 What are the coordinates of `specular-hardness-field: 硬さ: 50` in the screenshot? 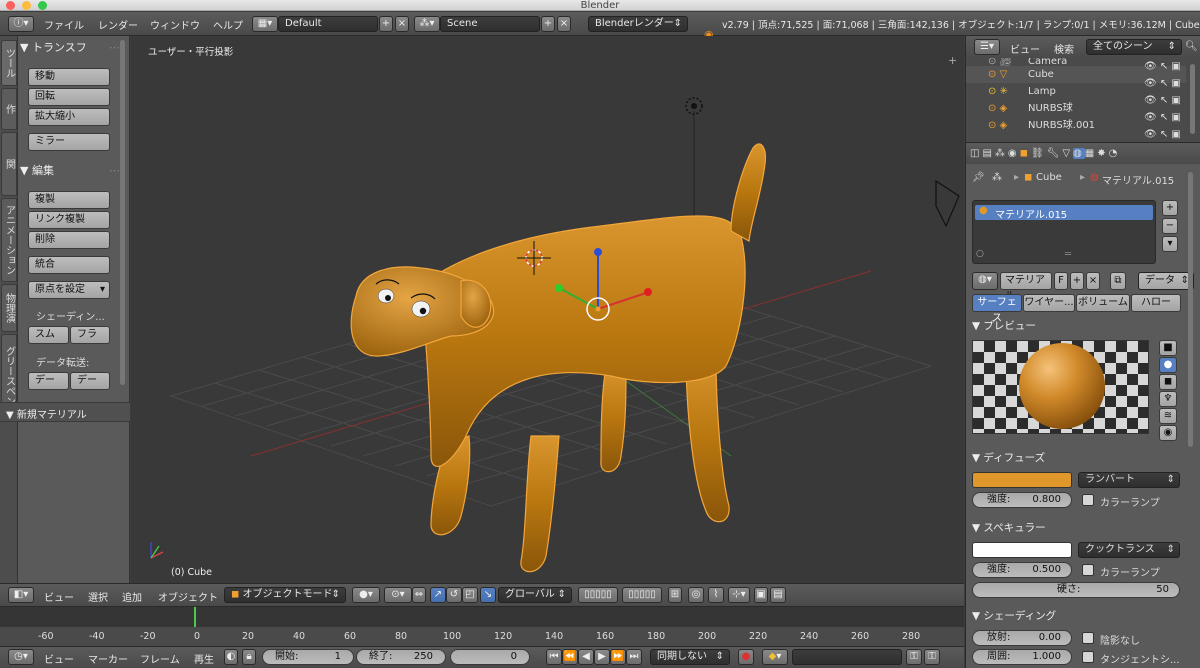 It's located at (1076, 590).